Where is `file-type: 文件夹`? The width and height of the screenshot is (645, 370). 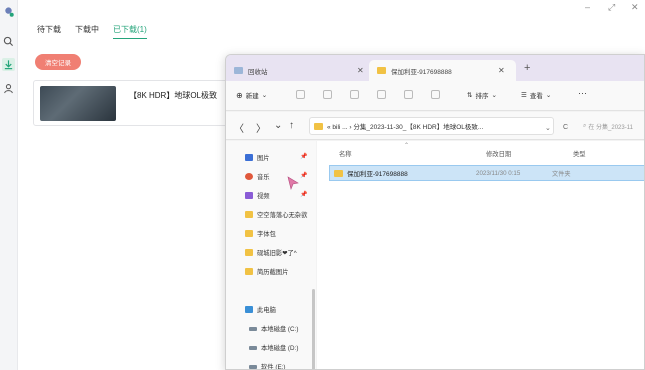 file-type: 文件夹 is located at coordinates (561, 174).